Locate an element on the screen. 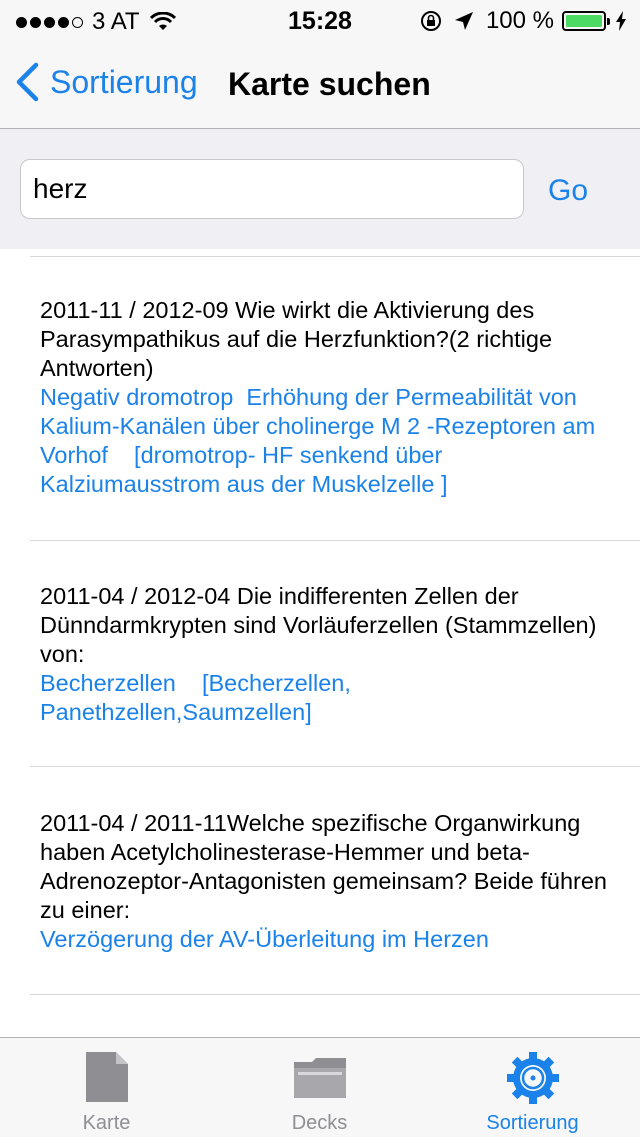  tab-bar: Karte Decks Sortierung is located at coordinates (320, 1087).